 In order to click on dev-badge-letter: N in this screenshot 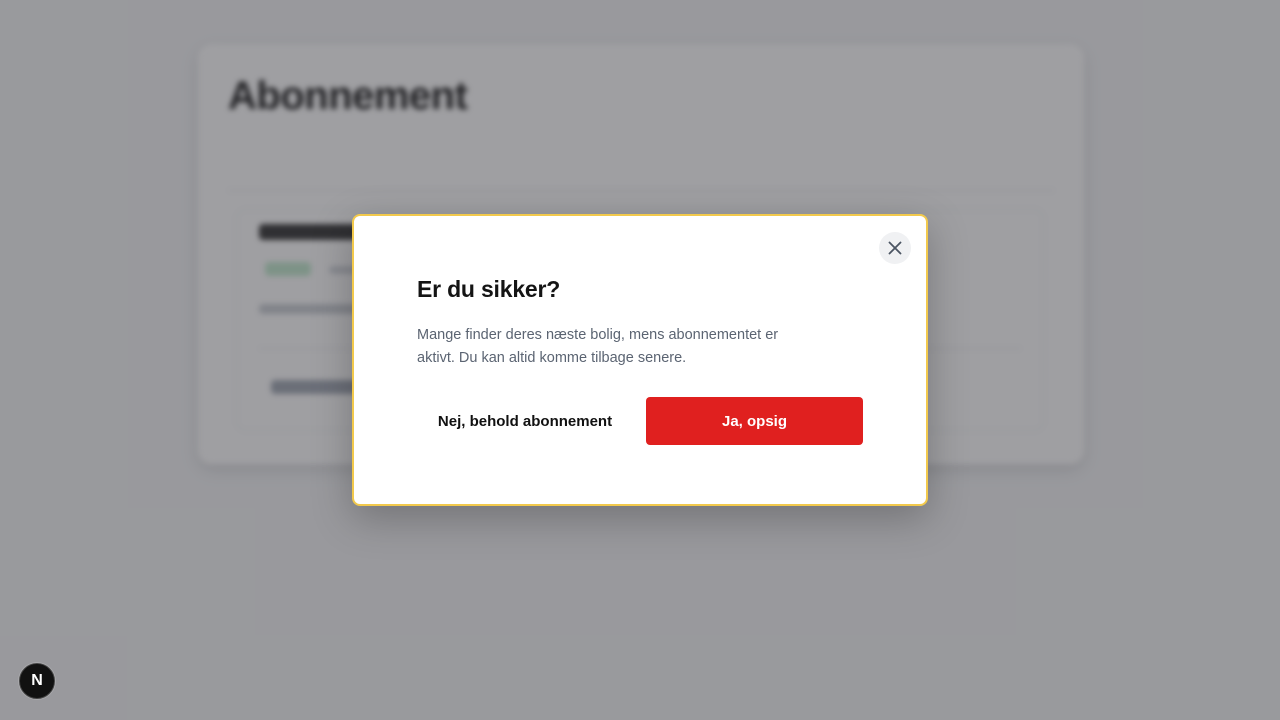, I will do `click(37, 680)`.